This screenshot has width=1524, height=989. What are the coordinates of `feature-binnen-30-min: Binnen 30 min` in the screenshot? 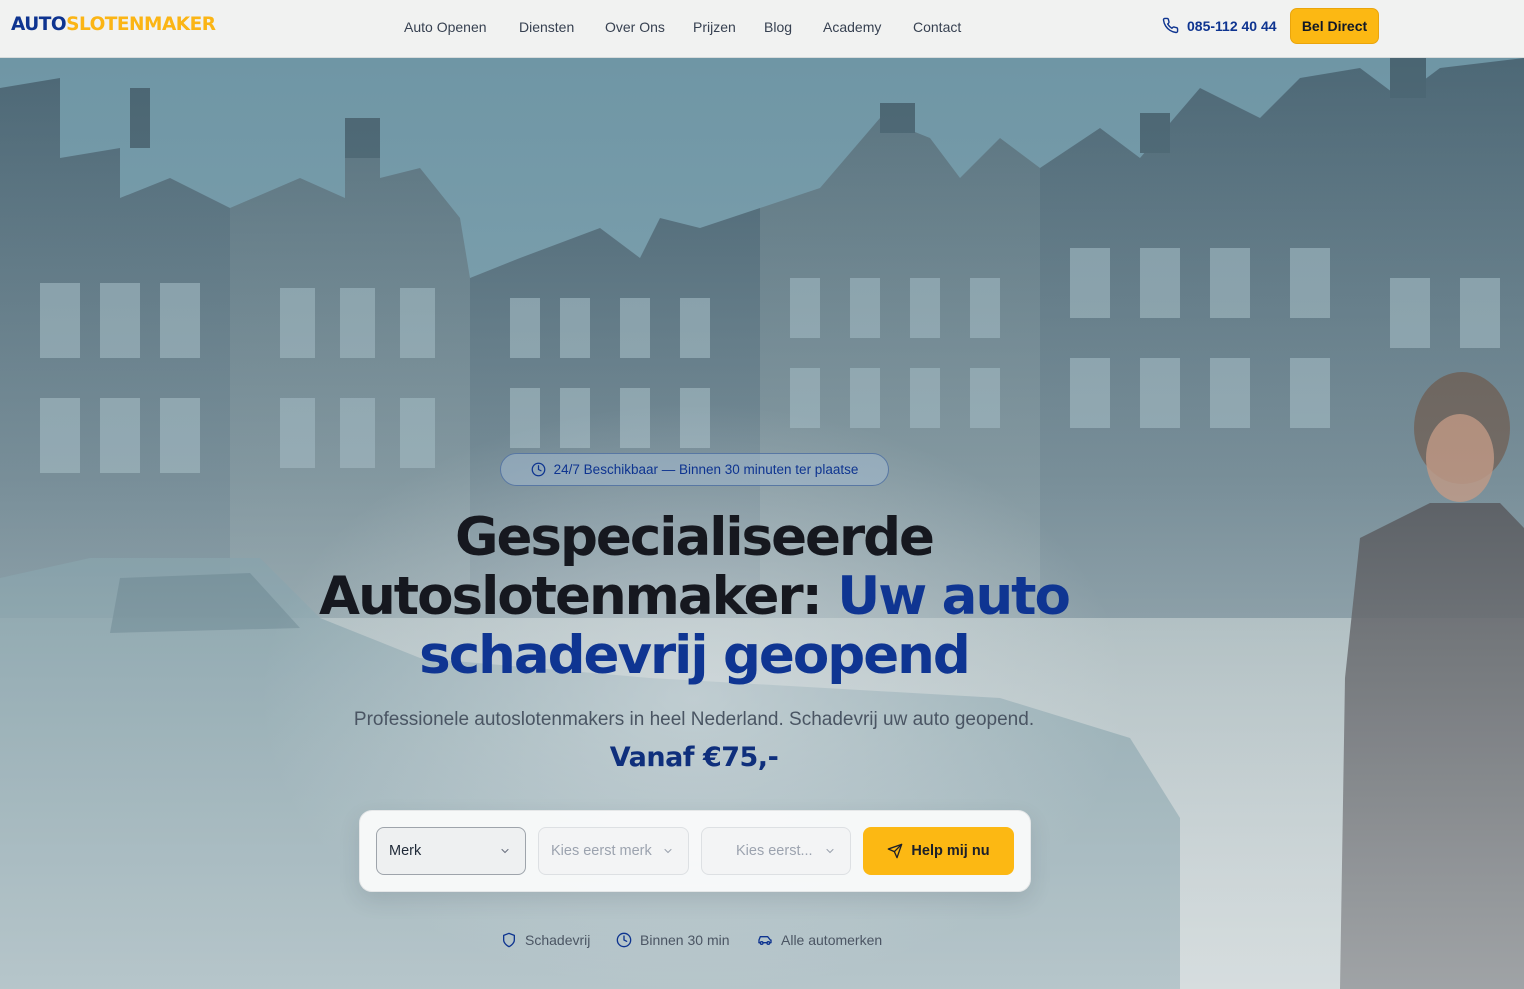 It's located at (673, 940).